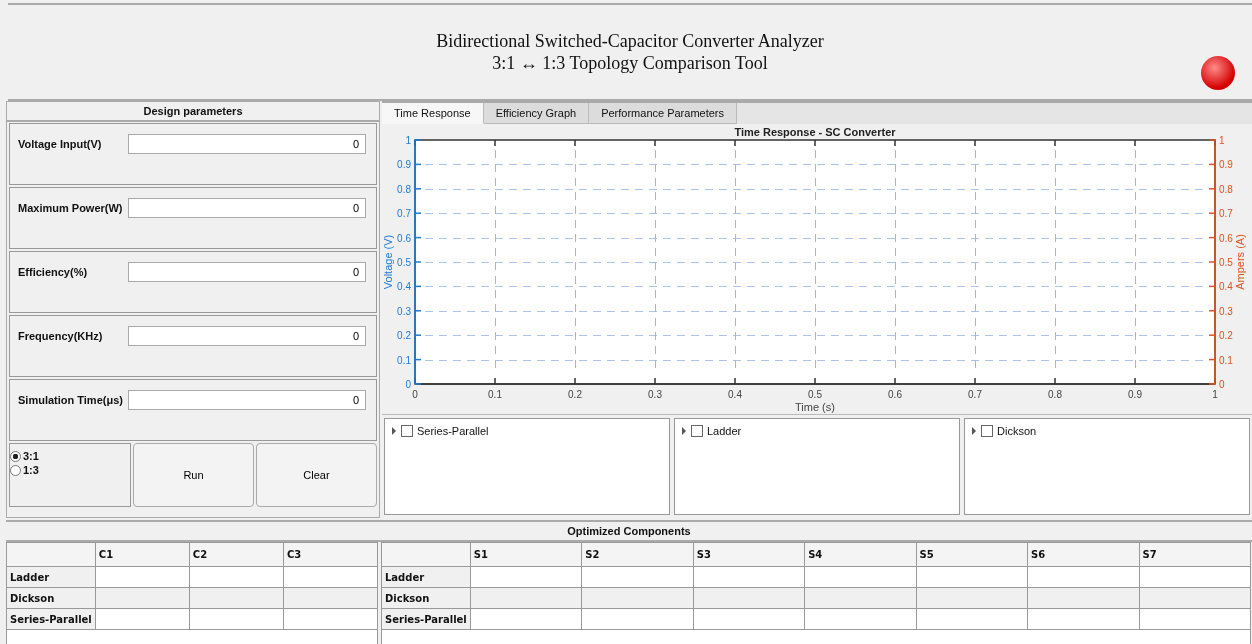  Describe the element at coordinates (1083, 554) in the screenshot. I see `column-header: S6` at that location.